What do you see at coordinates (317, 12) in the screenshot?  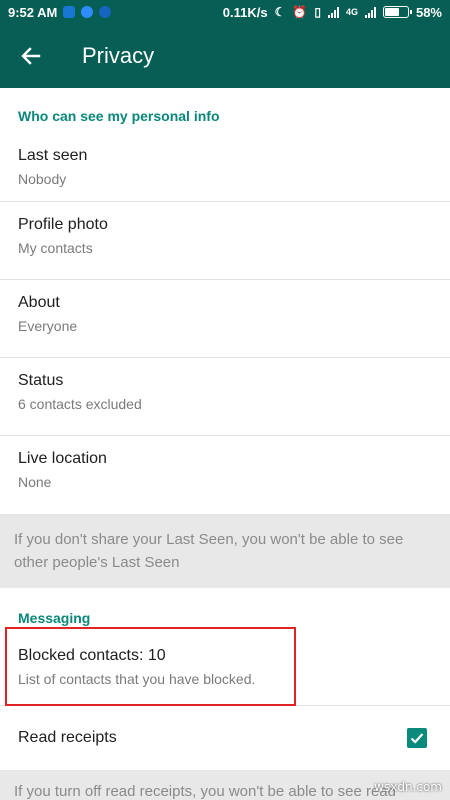 I see `vibrate-icon: ▯` at bounding box center [317, 12].